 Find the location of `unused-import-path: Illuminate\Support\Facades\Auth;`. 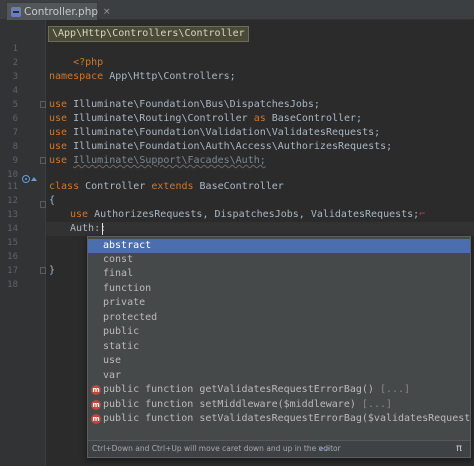

unused-import-path: Illuminate\Support\Facades\Auth; is located at coordinates (169, 160).